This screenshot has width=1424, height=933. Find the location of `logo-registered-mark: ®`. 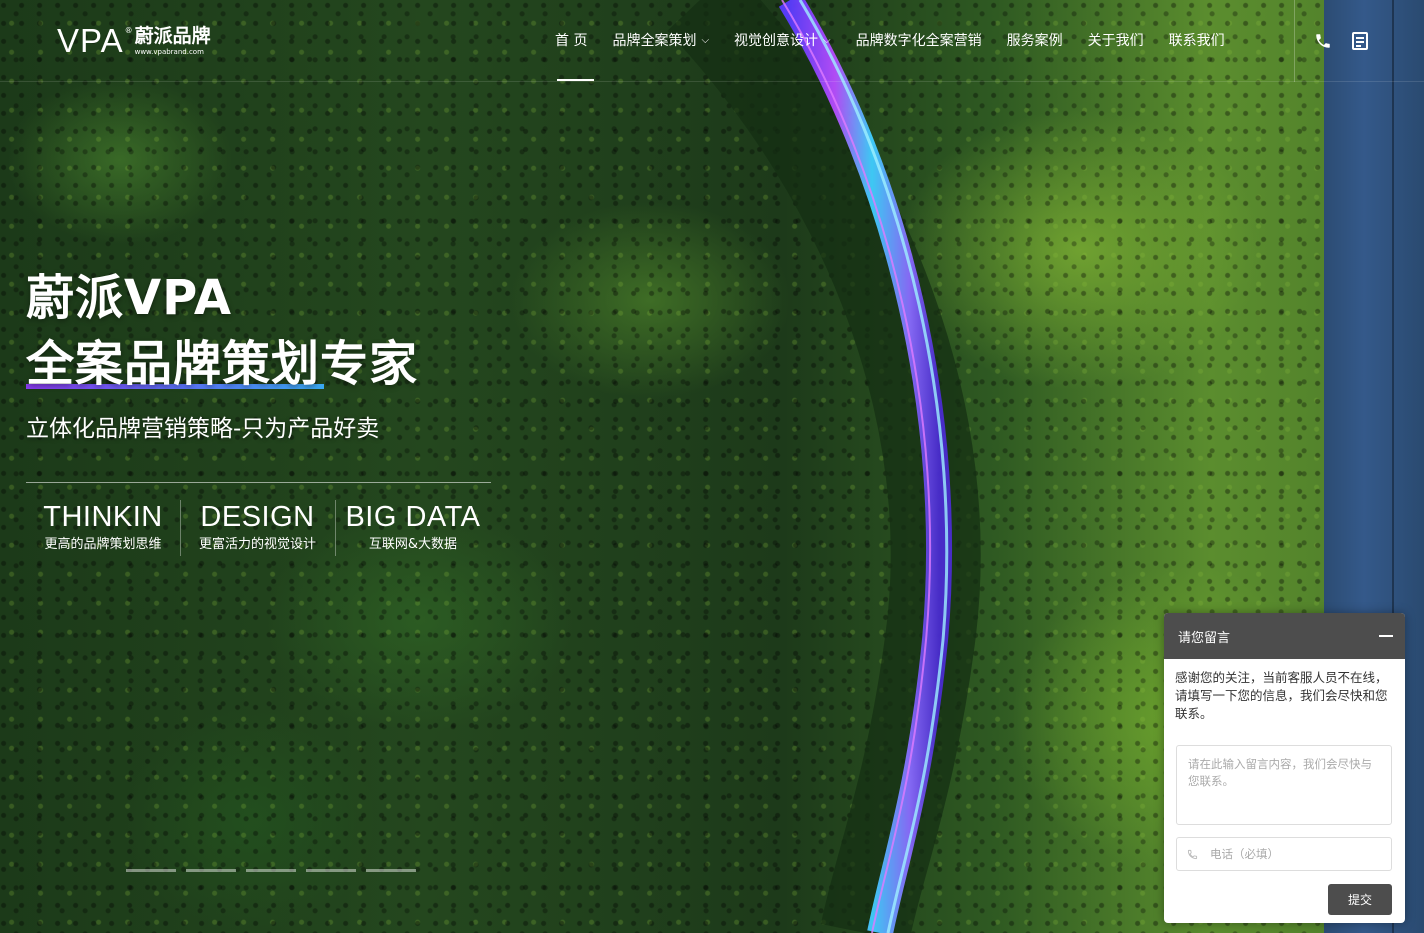

logo-registered-mark: ® is located at coordinates (128, 30).